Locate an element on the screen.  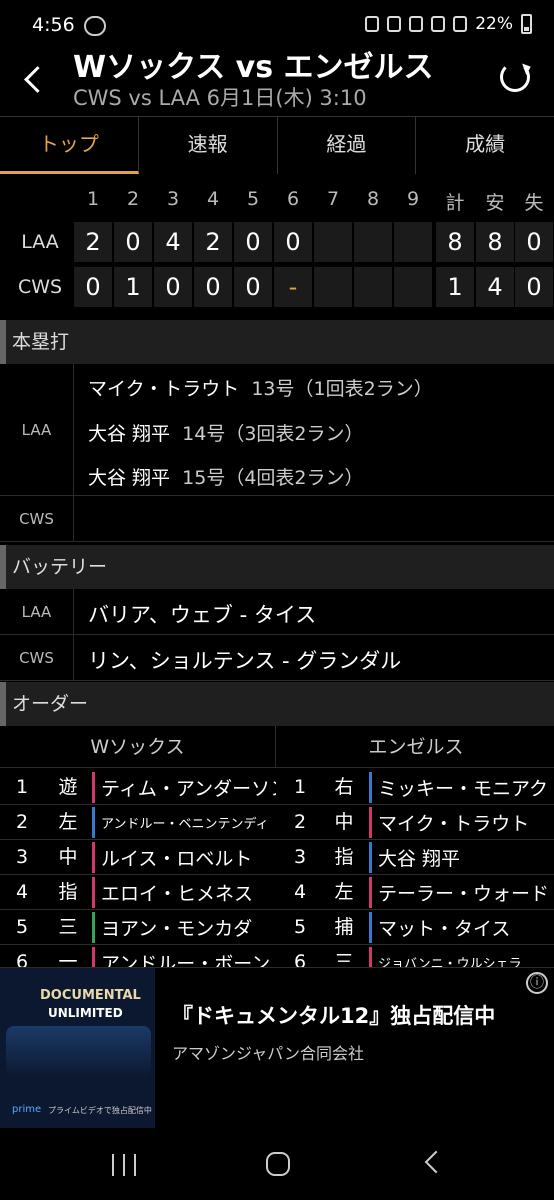
position: 遊 is located at coordinates (68, 787).